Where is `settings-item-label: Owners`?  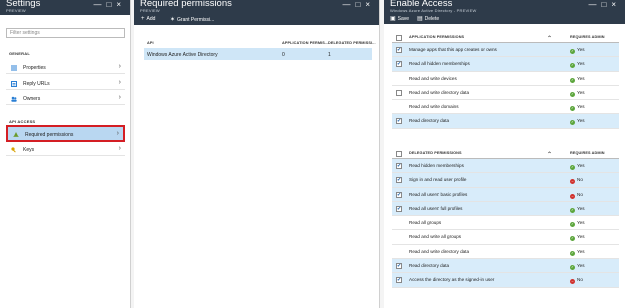
settings-item-label: Owners is located at coordinates (32, 99).